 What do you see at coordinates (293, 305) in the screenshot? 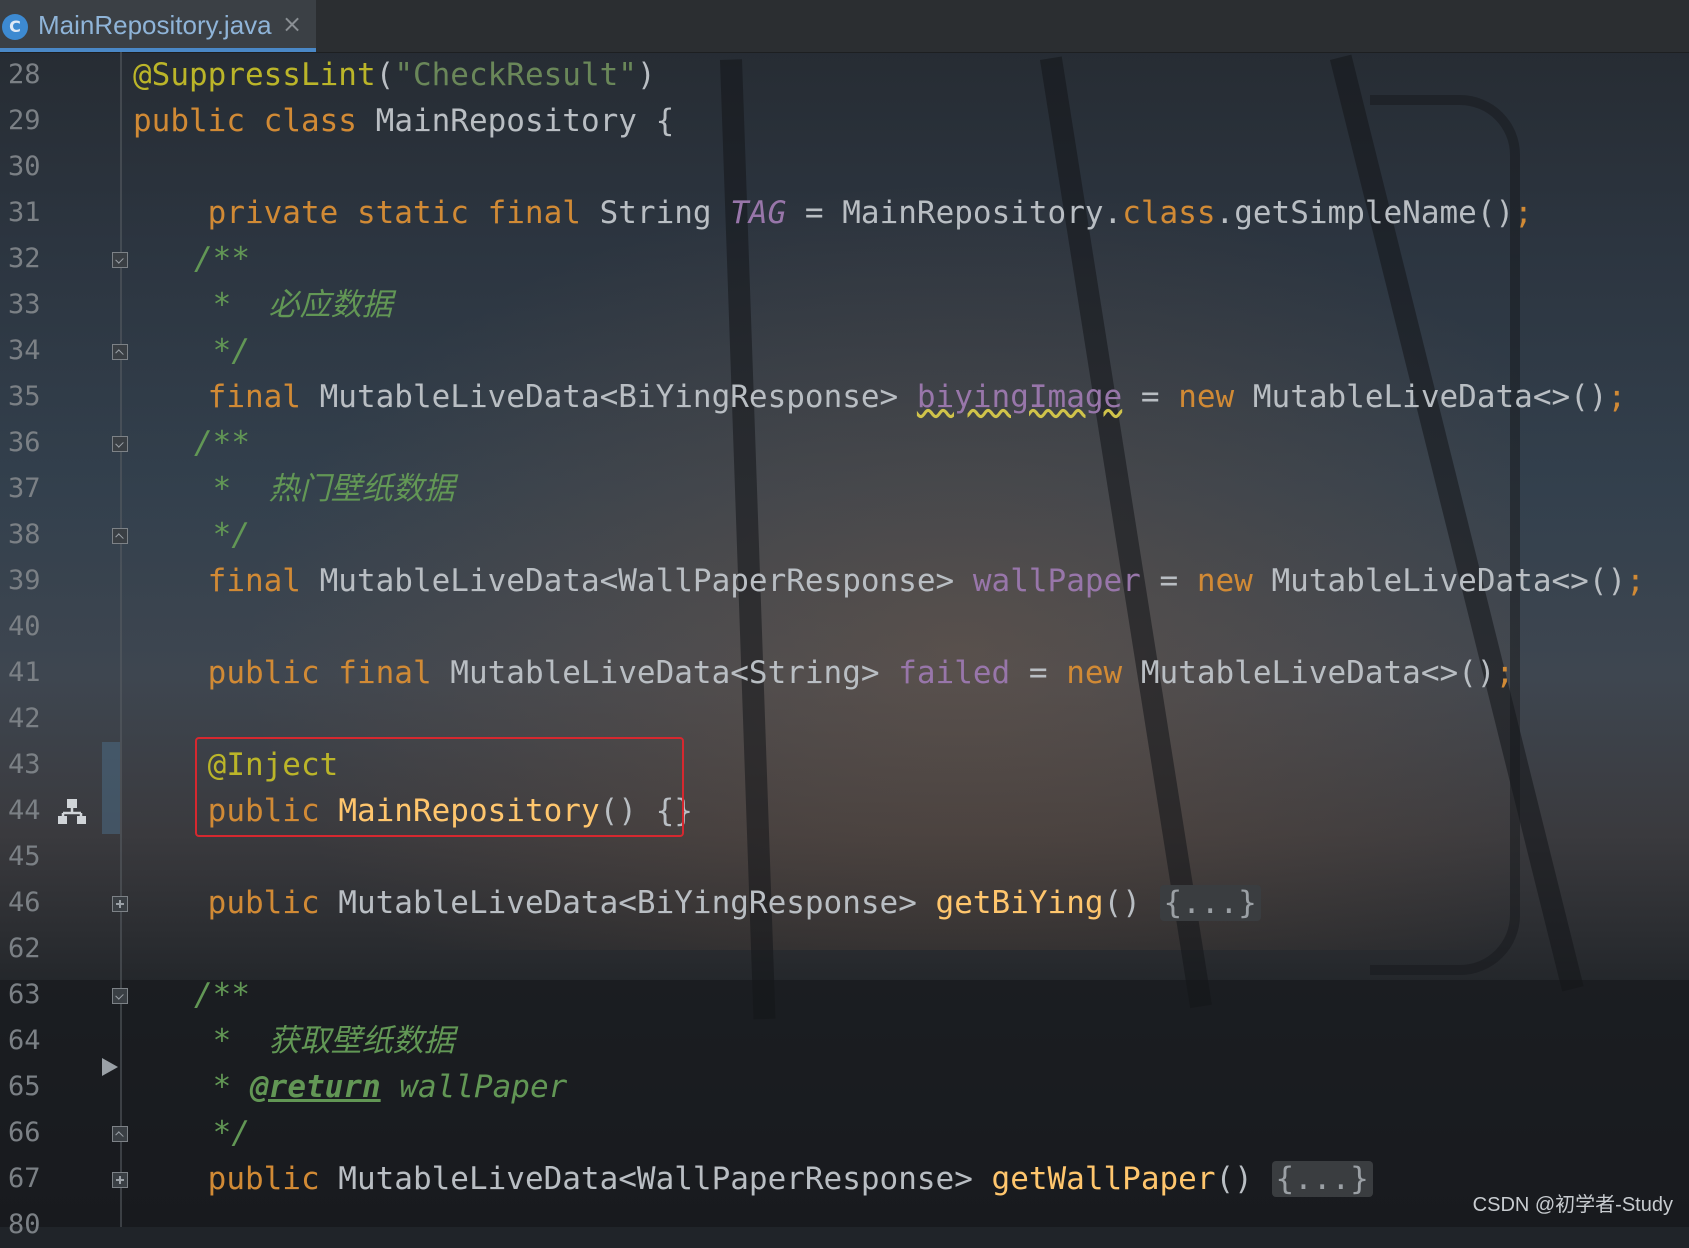
I see `doc-comment: * 必应数据` at bounding box center [293, 305].